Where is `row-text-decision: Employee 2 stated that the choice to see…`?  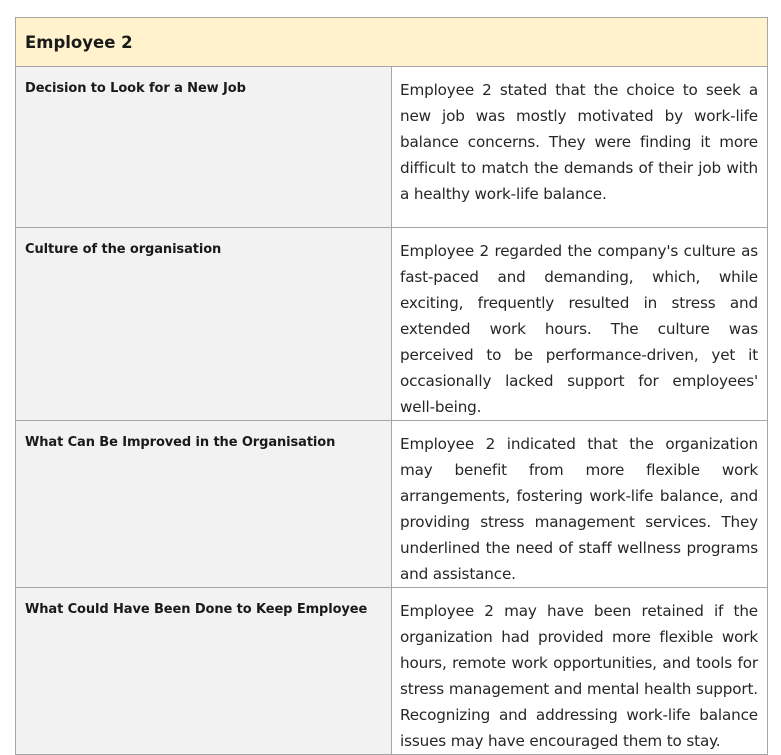 row-text-decision: Employee 2 stated that the choice to see… is located at coordinates (579, 147).